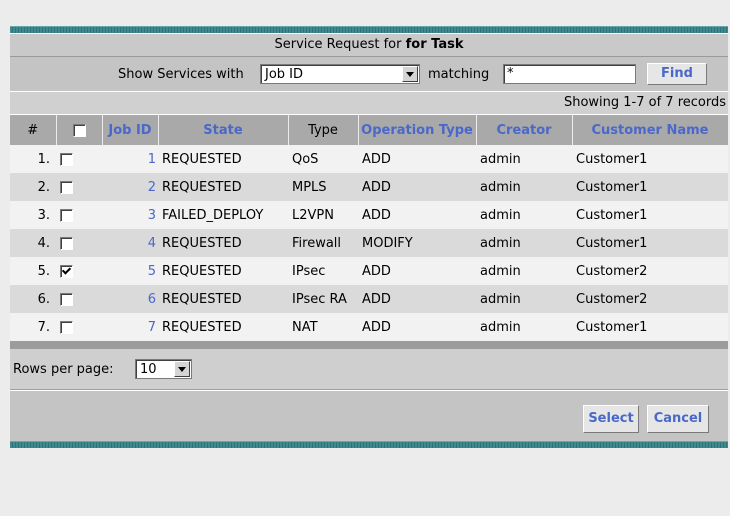  I want to click on table-row: 4. 4 REQUESTED Firewall MODIFY admin Customer1, so click(369, 243).